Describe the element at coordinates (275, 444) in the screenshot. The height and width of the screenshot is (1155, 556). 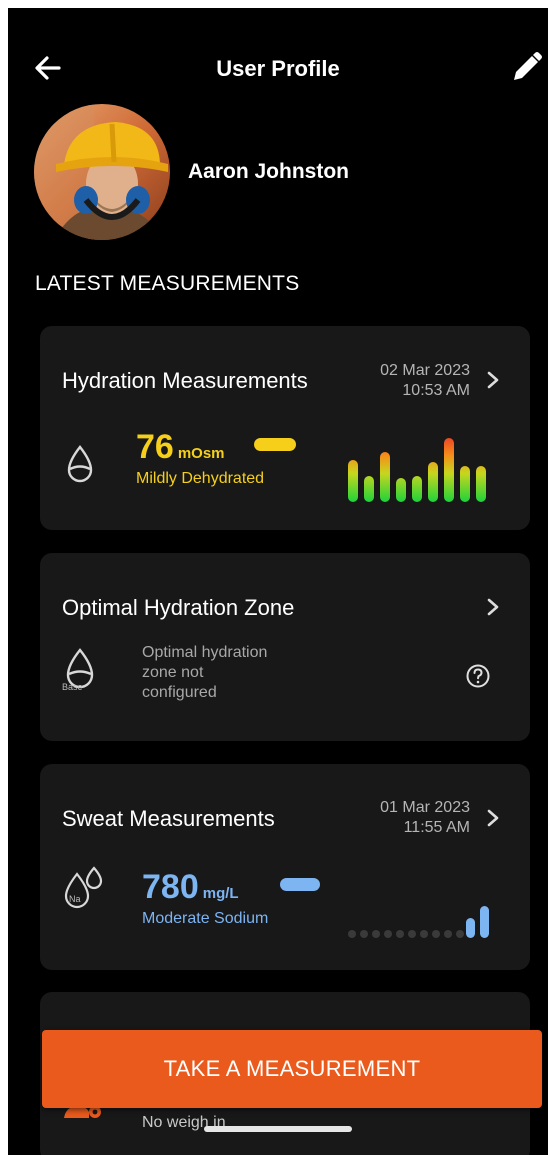
I see `hydration-level-pill` at that location.